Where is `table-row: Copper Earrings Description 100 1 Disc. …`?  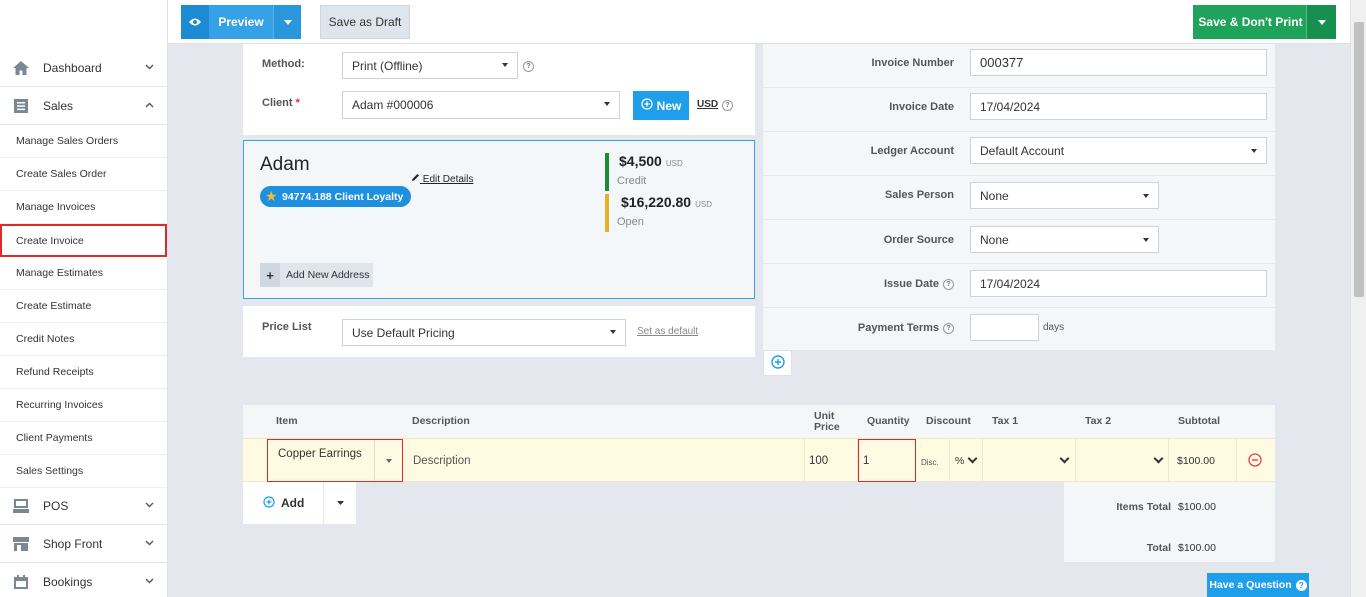
table-row: Copper Earrings Description 100 1 Disc. … is located at coordinates (759, 460).